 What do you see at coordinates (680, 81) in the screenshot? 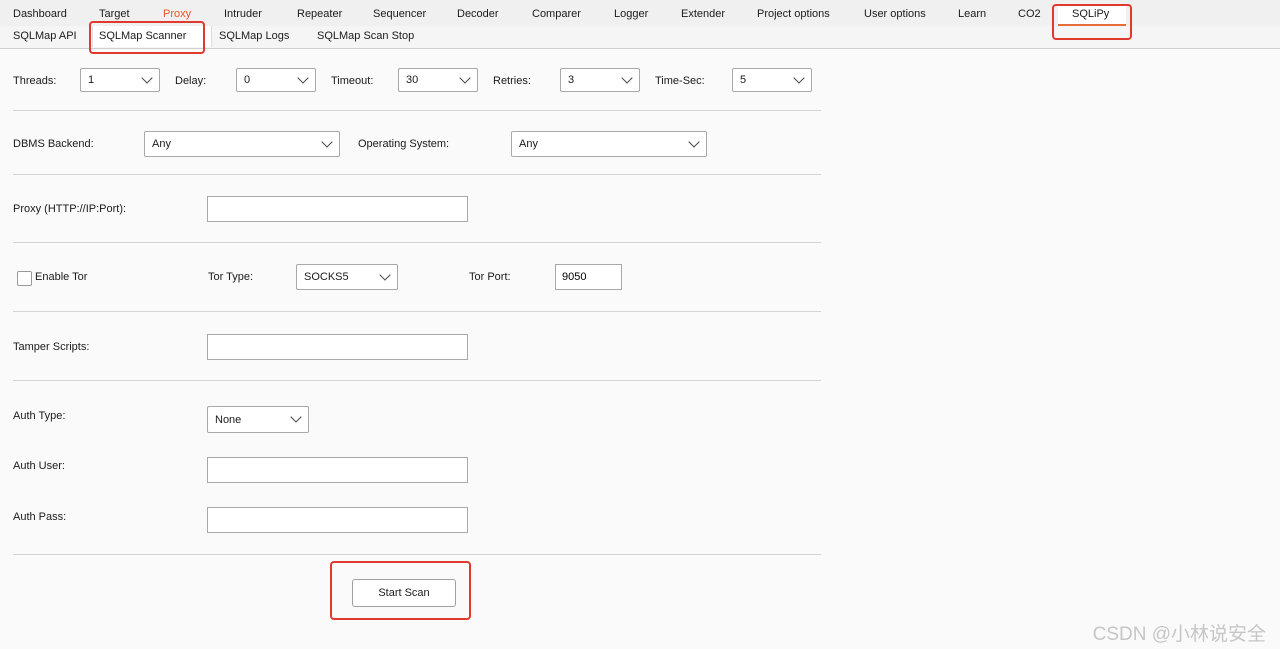
I see `timesec-label: Time-Sec:` at bounding box center [680, 81].